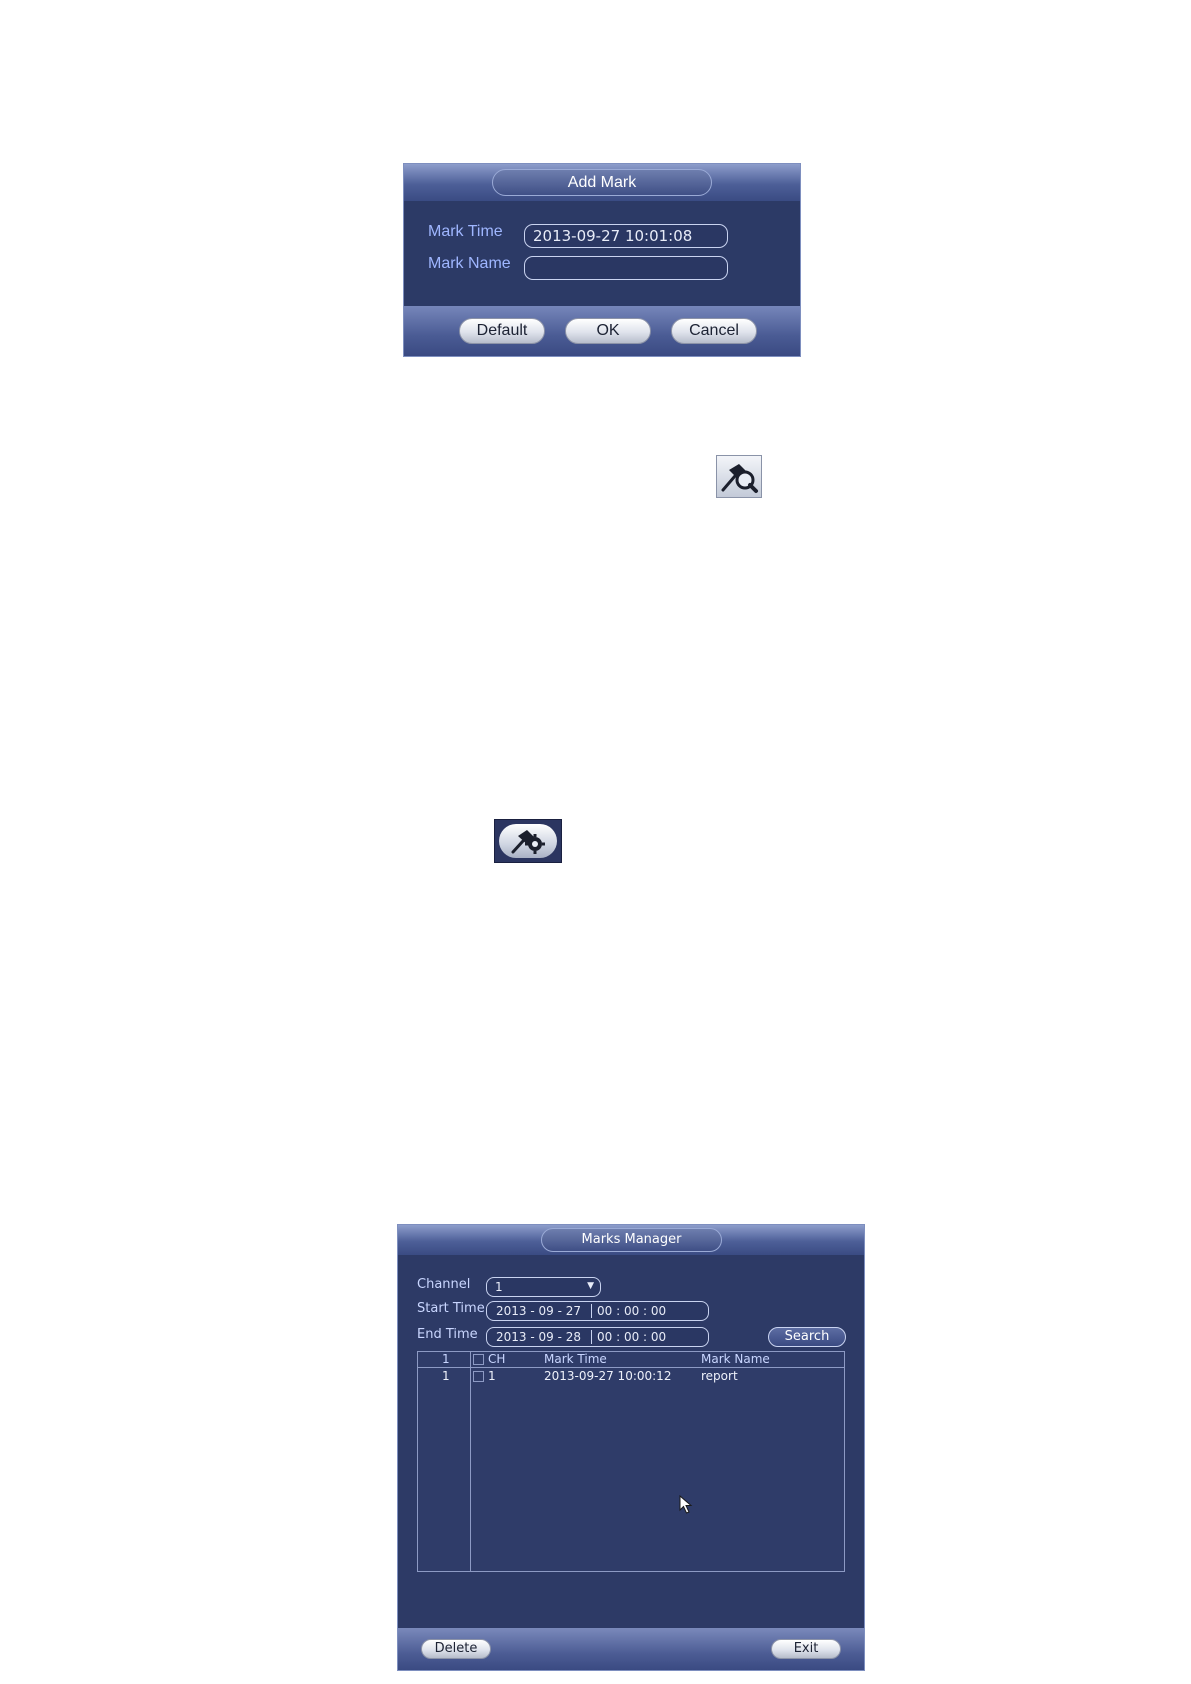  Describe the element at coordinates (478, 1359) in the screenshot. I see `select-all-checkbox` at that location.